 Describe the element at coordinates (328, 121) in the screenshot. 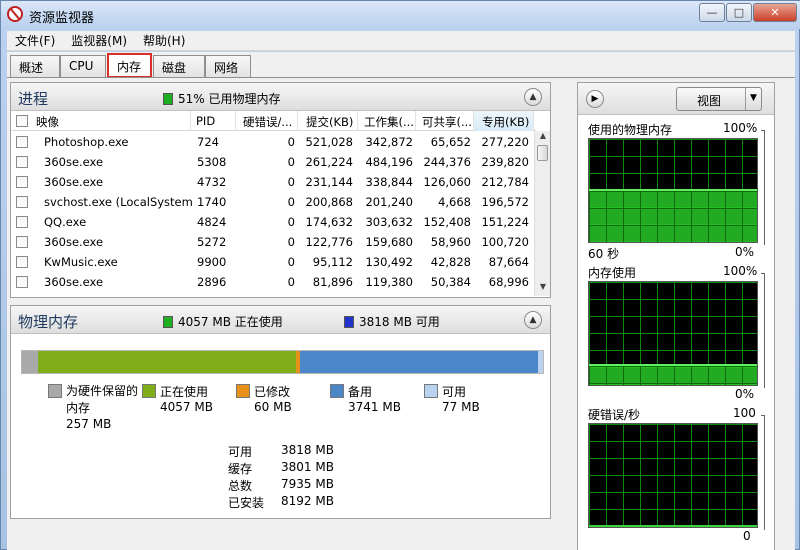

I see `column-commit: 提交(KB)` at that location.